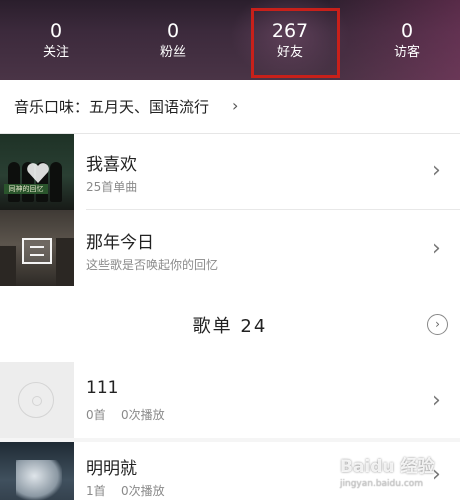  I want to click on liked-songs-cover: 同神的回忆, so click(37, 172).